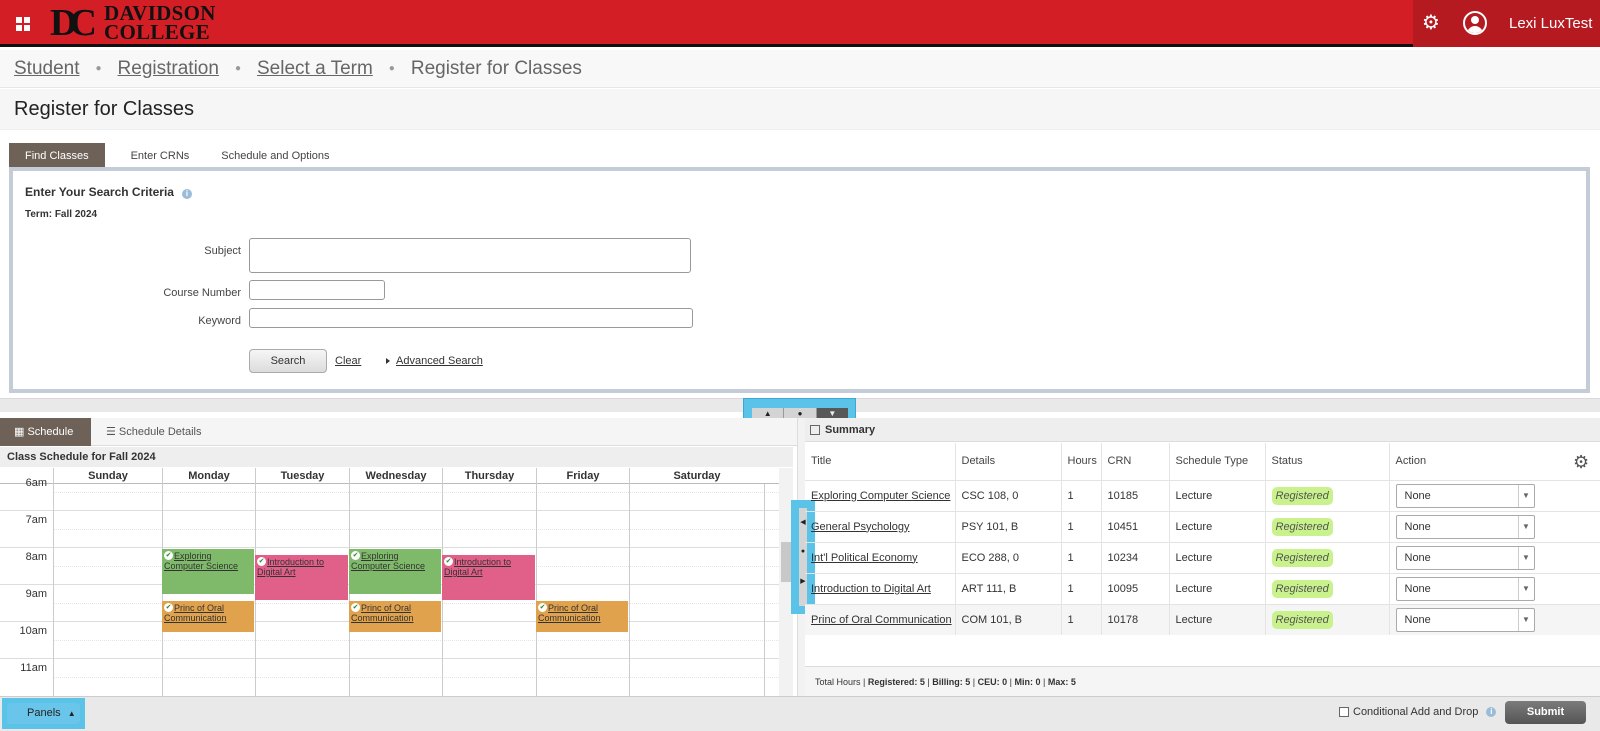 This screenshot has width=1600, height=731. I want to click on title-bar, so click(800, 109).